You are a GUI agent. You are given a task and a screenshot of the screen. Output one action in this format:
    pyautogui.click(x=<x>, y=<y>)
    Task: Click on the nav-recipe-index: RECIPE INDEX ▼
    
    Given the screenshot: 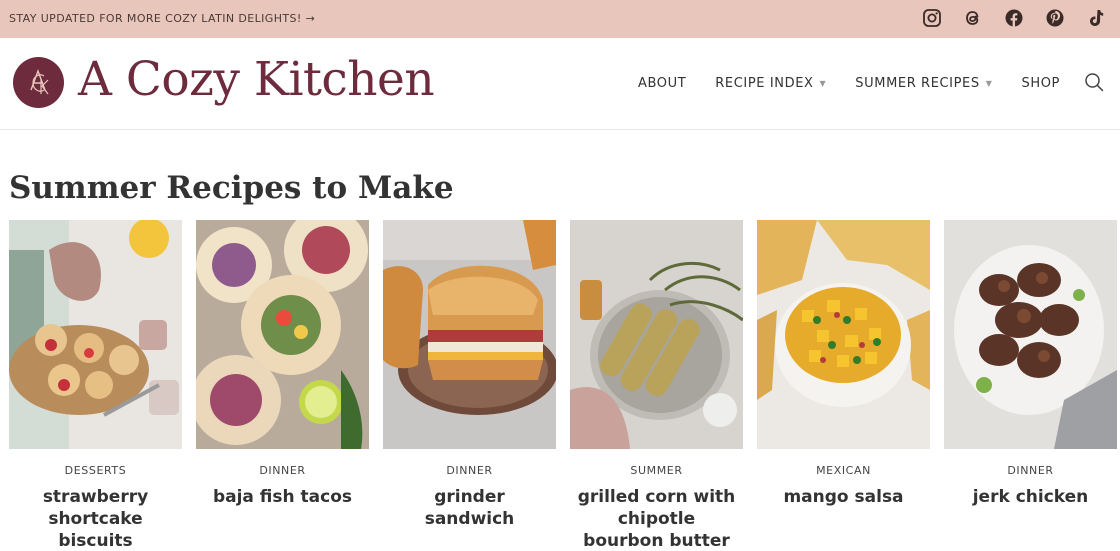 What is the action you would take?
    pyautogui.click(x=770, y=83)
    